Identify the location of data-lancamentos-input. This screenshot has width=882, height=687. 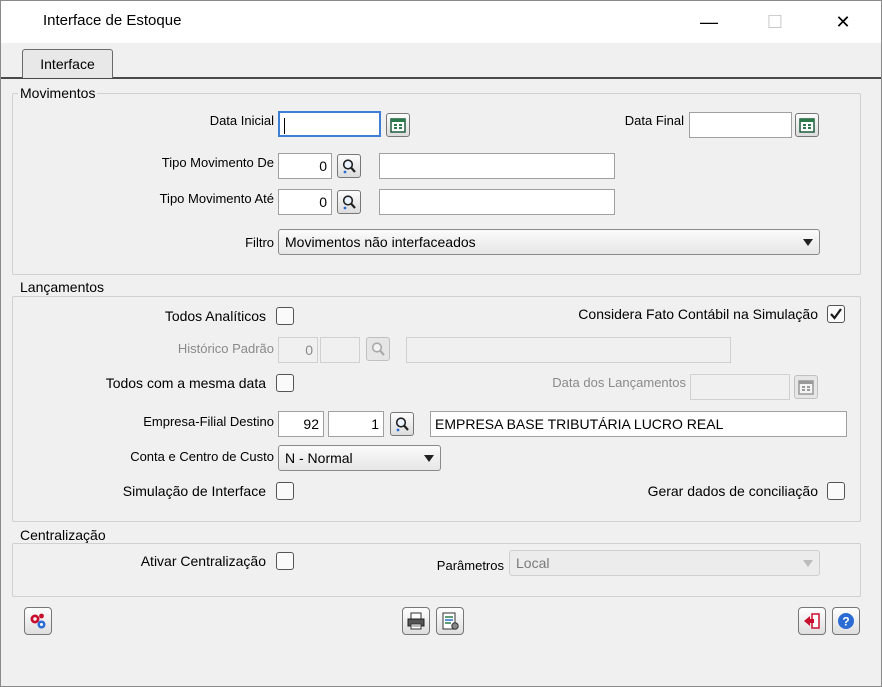
(740, 387).